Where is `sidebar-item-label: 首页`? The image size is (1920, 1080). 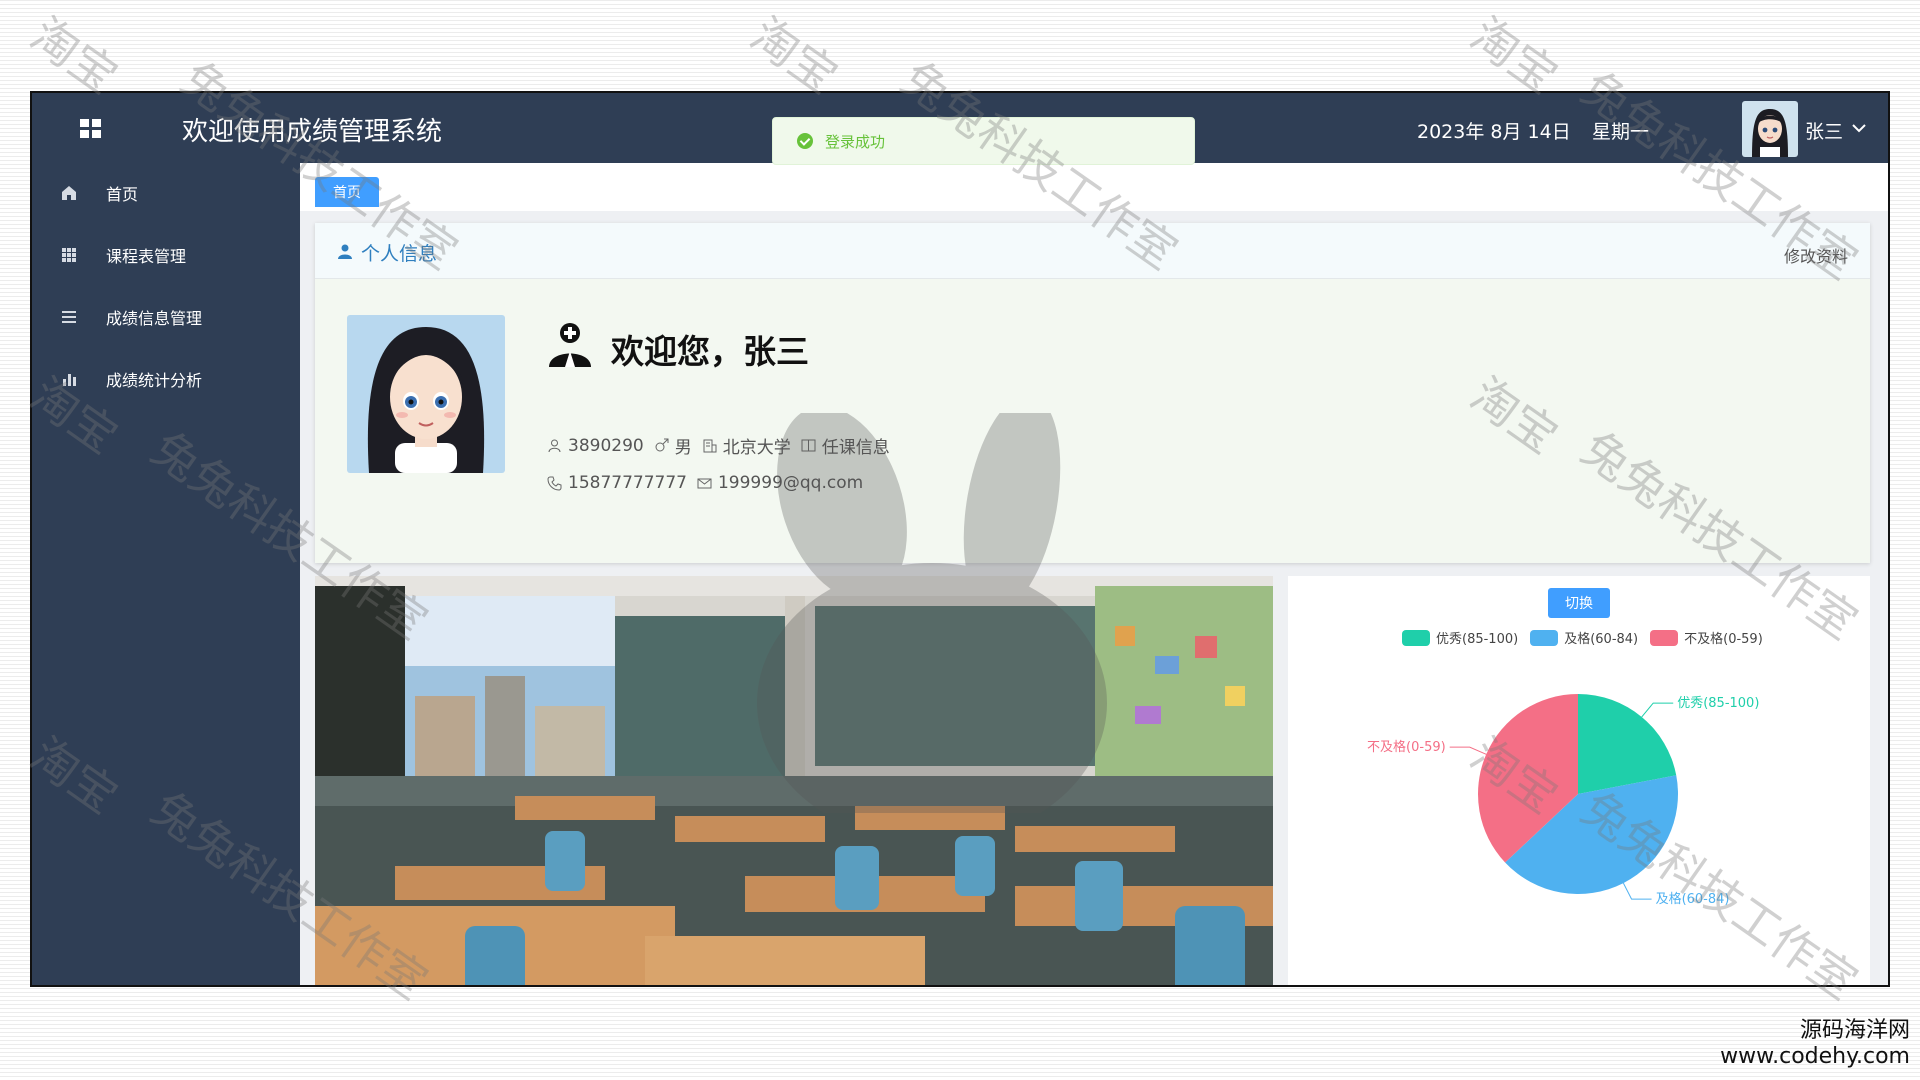 sidebar-item-label: 首页 is located at coordinates (122, 194).